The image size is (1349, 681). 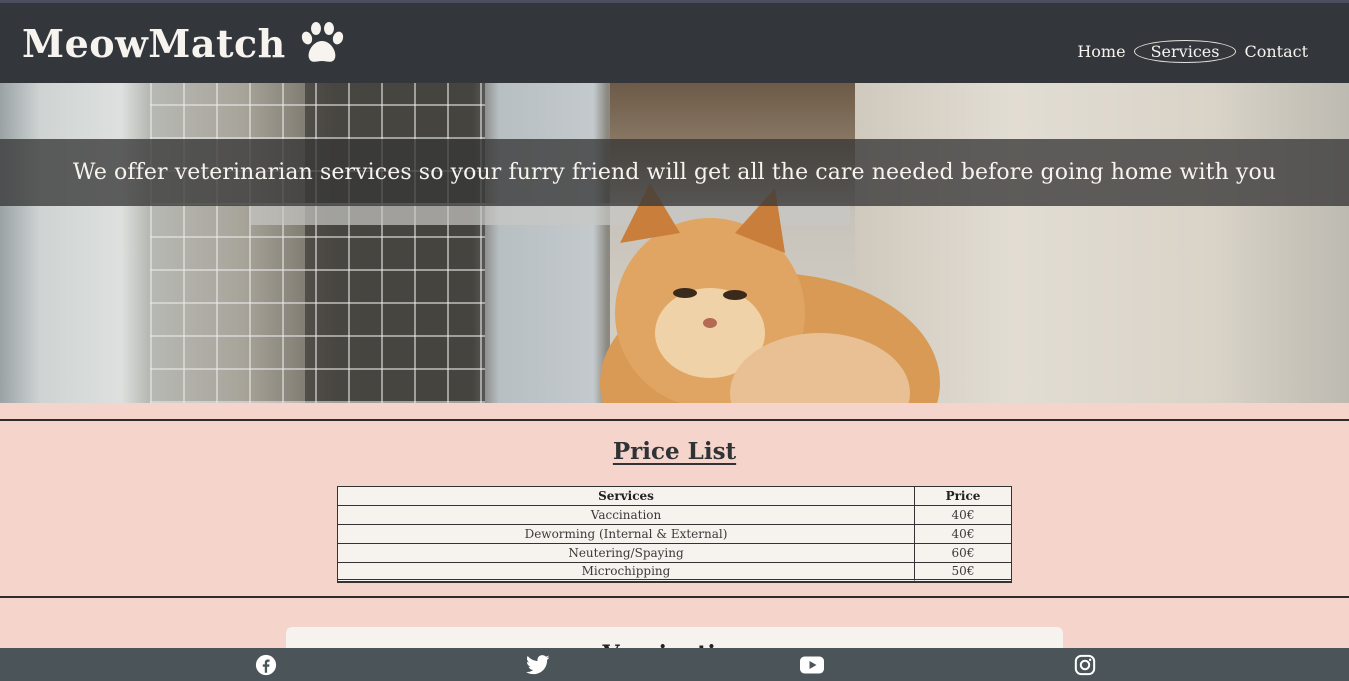 What do you see at coordinates (266, 665) in the screenshot?
I see `facebook-icon` at bounding box center [266, 665].